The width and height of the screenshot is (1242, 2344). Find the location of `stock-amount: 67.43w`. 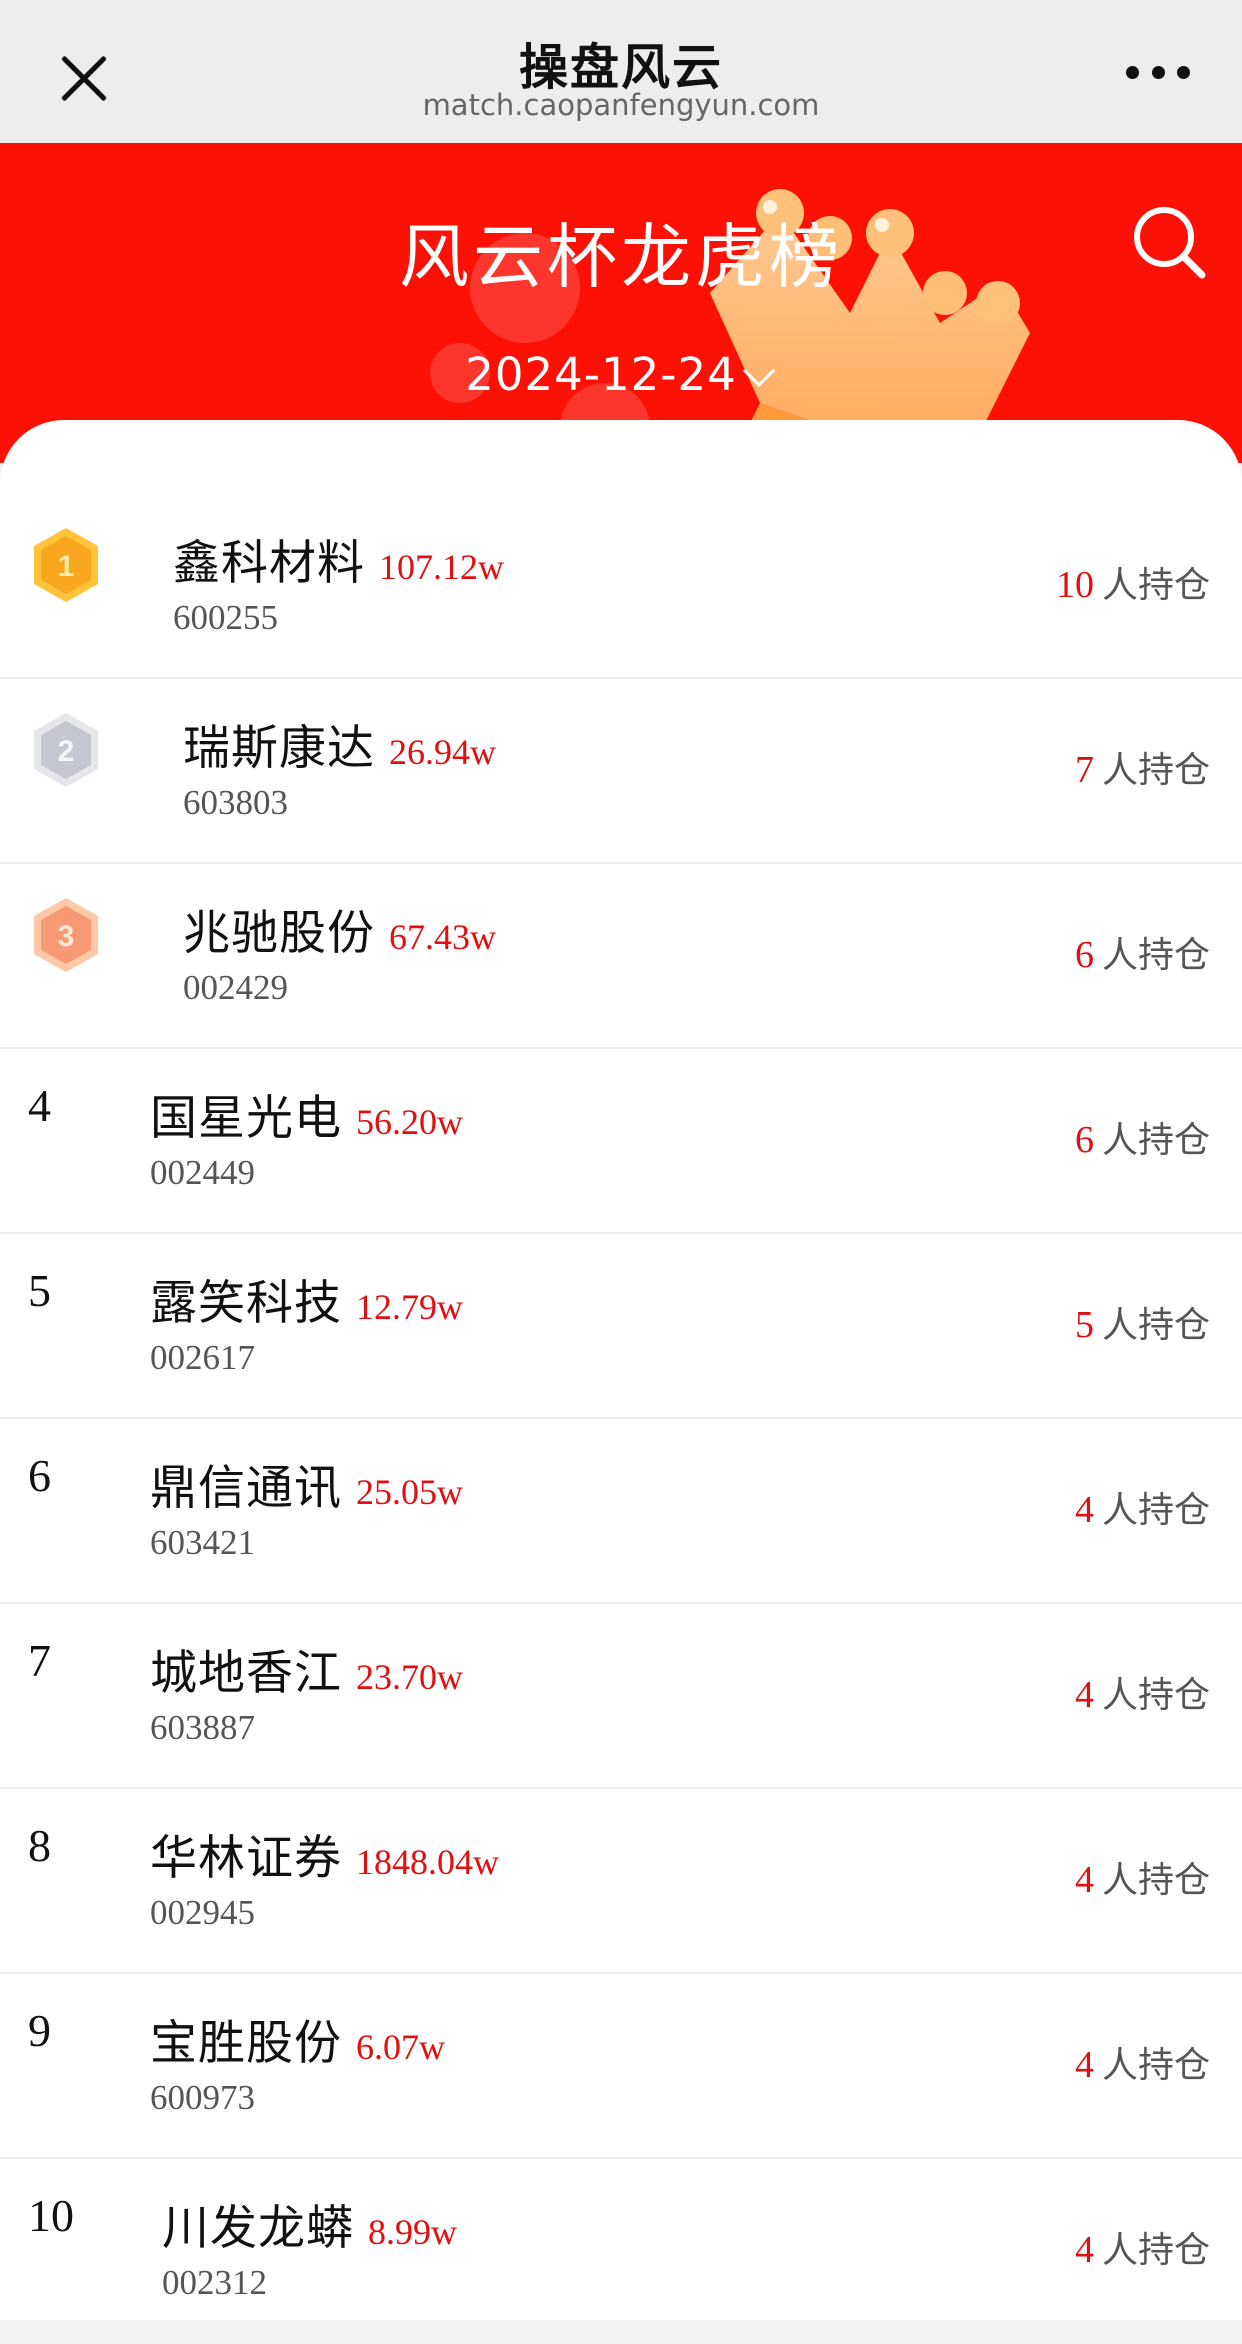

stock-amount: 67.43w is located at coordinates (442, 937).